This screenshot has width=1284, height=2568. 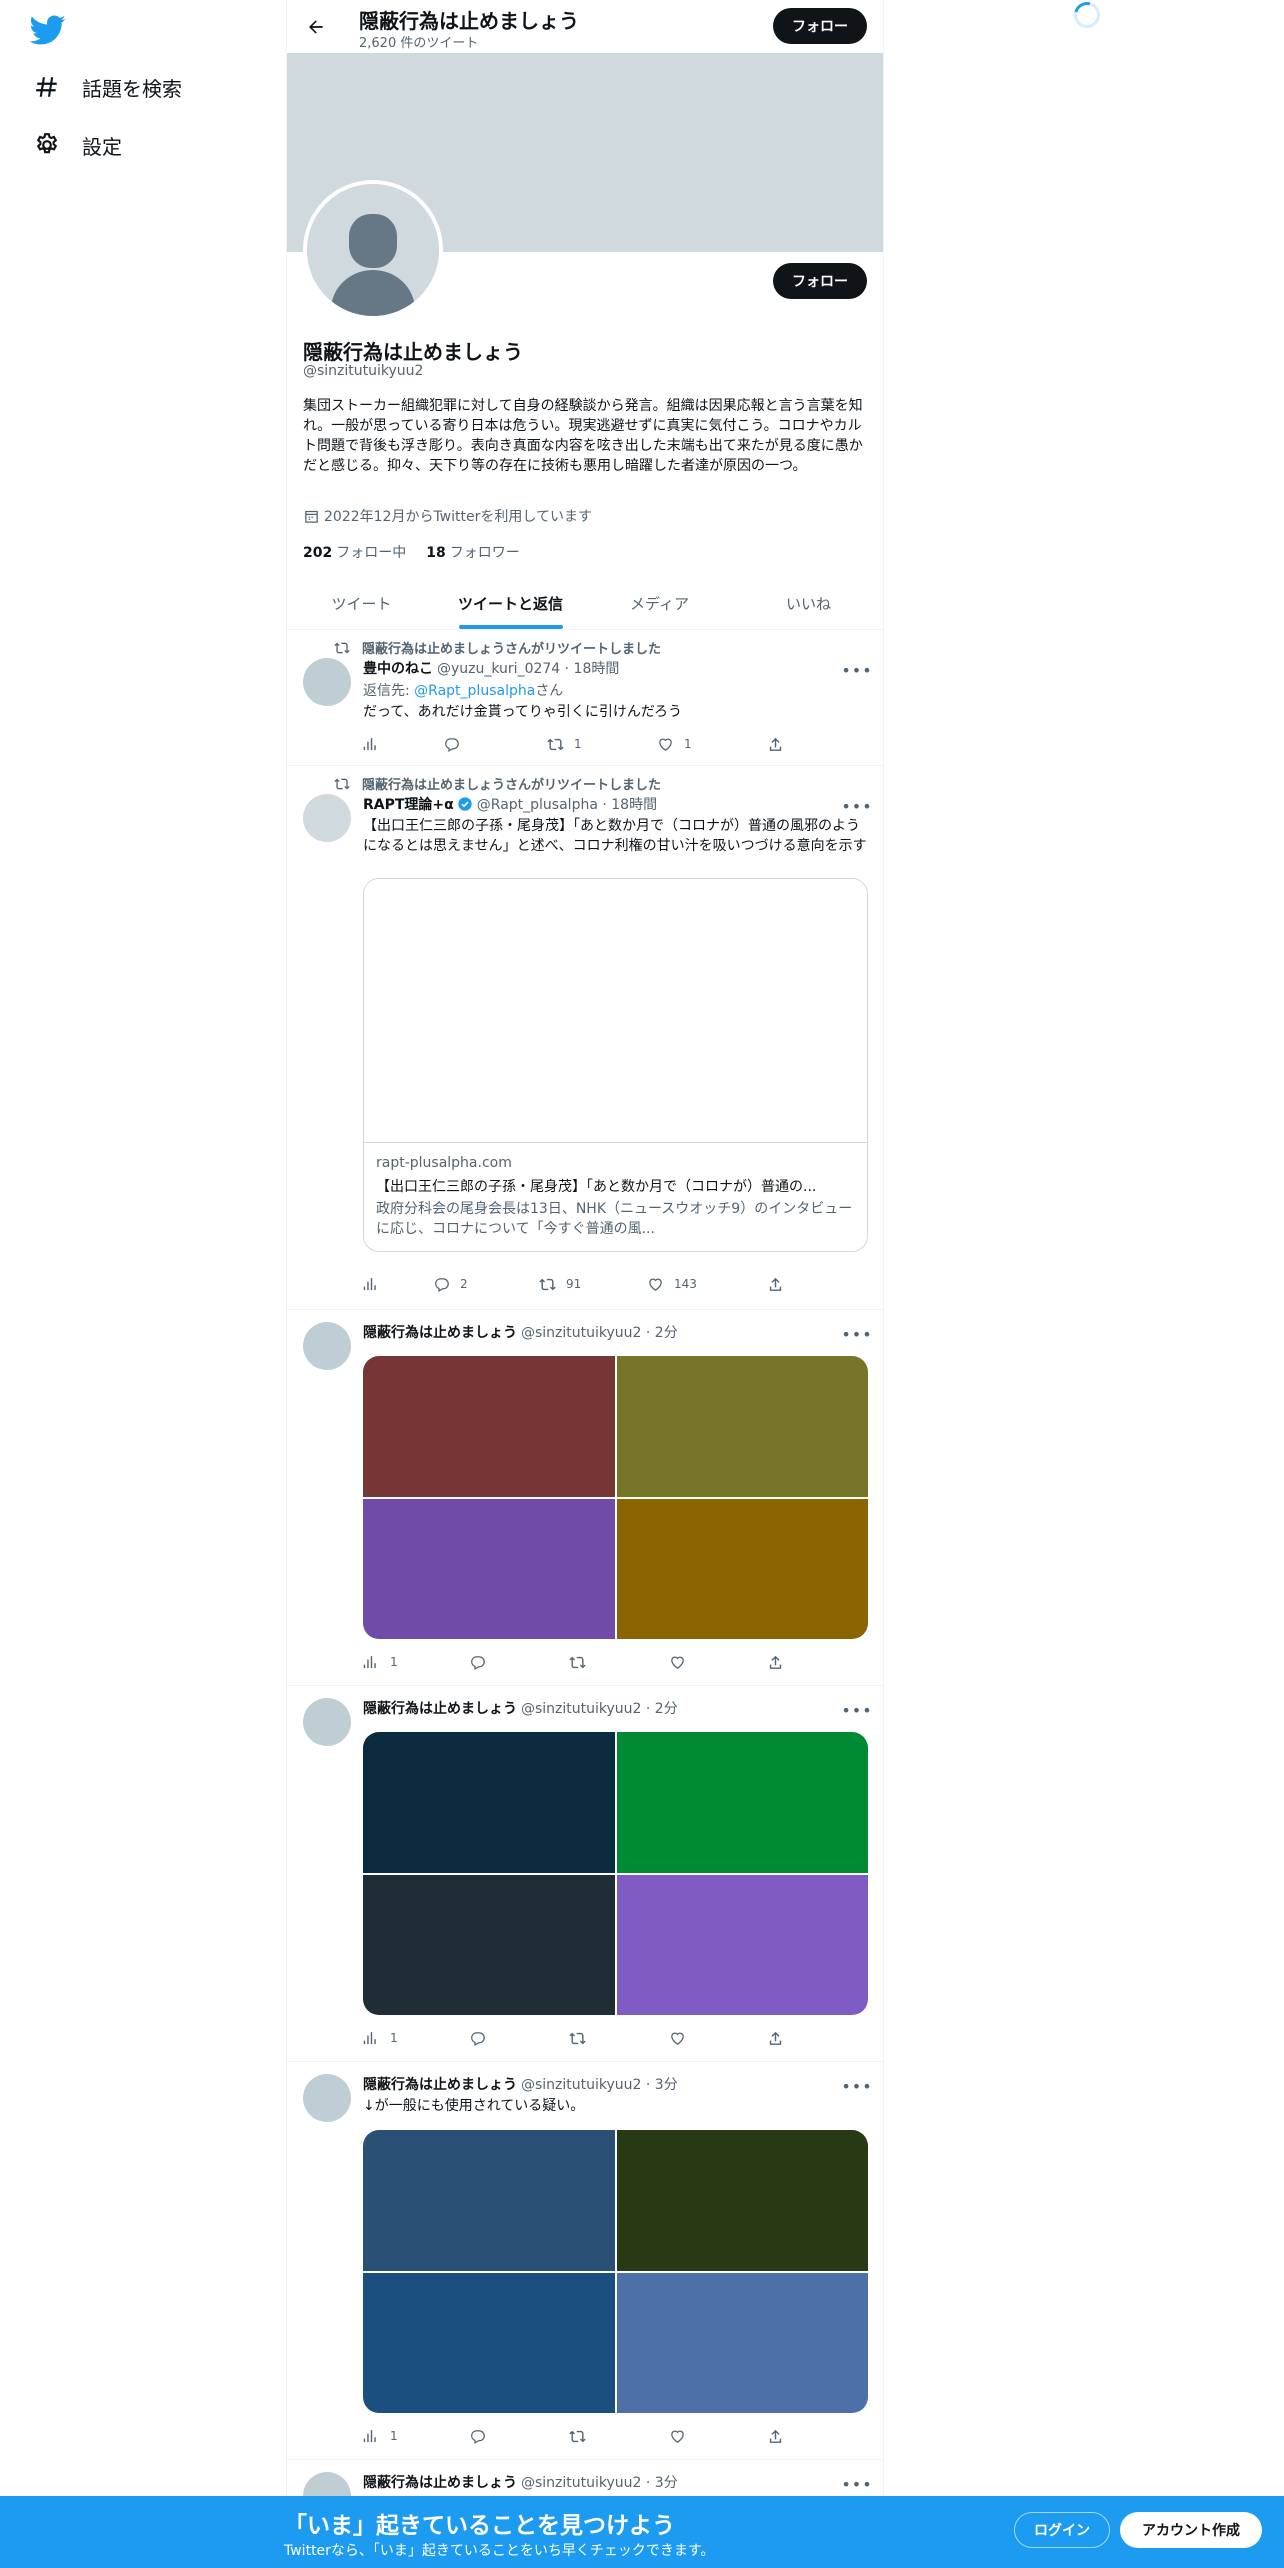 What do you see at coordinates (564, 744) in the screenshot?
I see `retweet-button: 1` at bounding box center [564, 744].